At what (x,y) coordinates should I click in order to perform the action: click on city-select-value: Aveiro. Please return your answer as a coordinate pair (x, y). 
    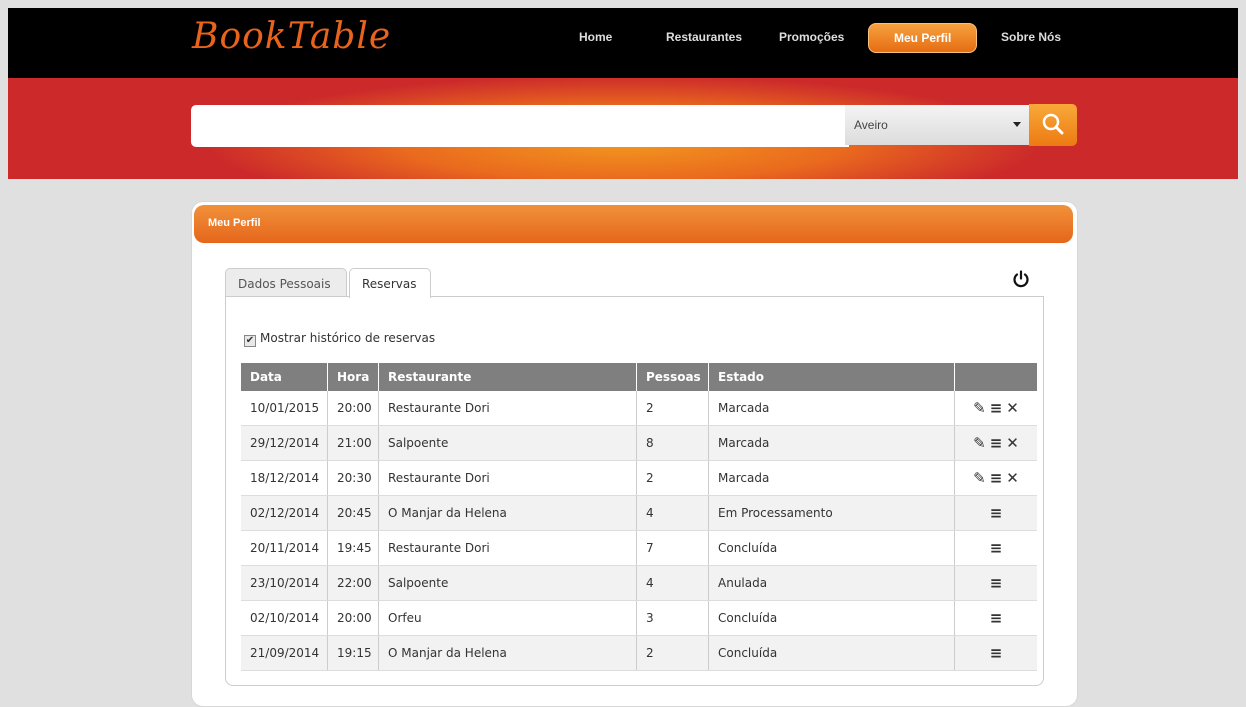
    Looking at the image, I should click on (871, 125).